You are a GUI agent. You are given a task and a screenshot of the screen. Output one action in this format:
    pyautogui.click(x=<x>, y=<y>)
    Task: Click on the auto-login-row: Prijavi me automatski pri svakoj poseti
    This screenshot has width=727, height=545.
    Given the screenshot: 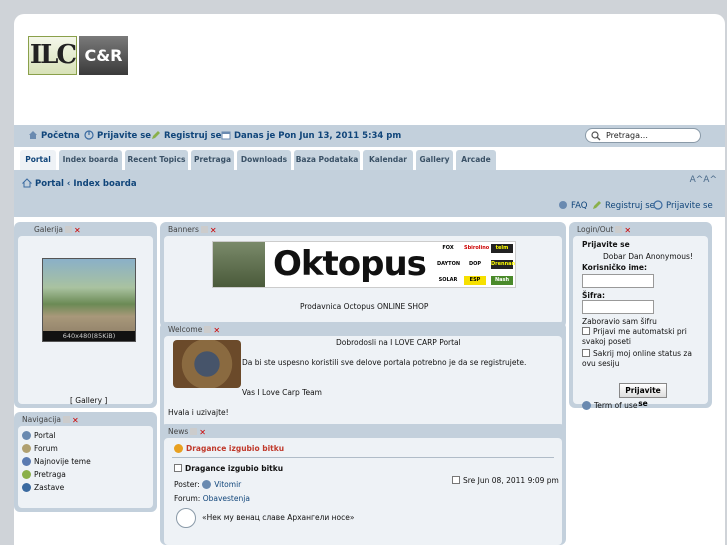 What is the action you would take?
    pyautogui.click(x=643, y=337)
    